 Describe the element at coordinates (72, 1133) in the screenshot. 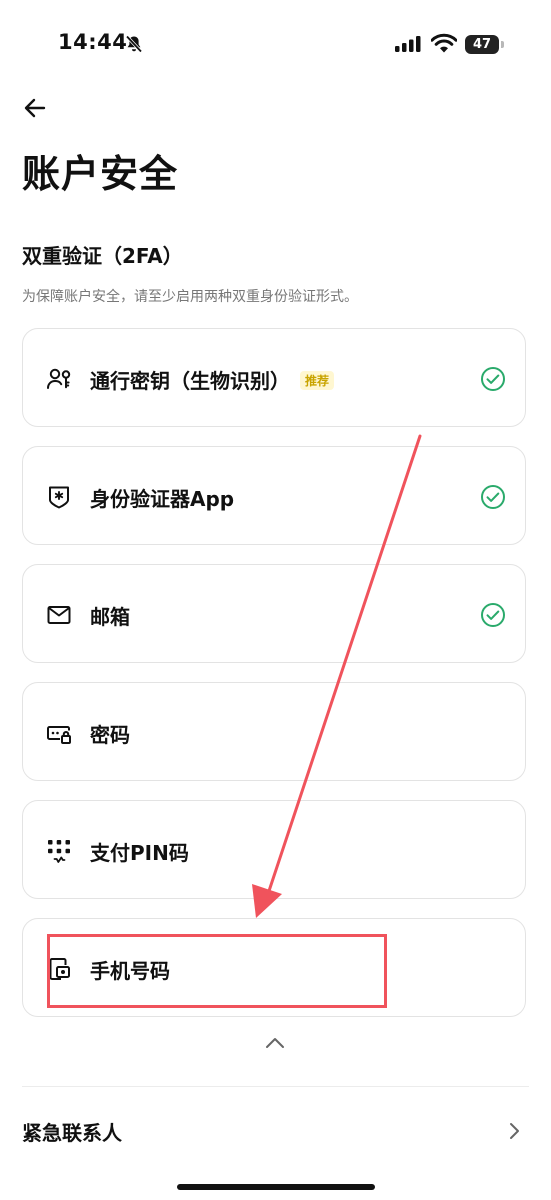

I see `emergency-contact-label: 紧急联系人` at that location.